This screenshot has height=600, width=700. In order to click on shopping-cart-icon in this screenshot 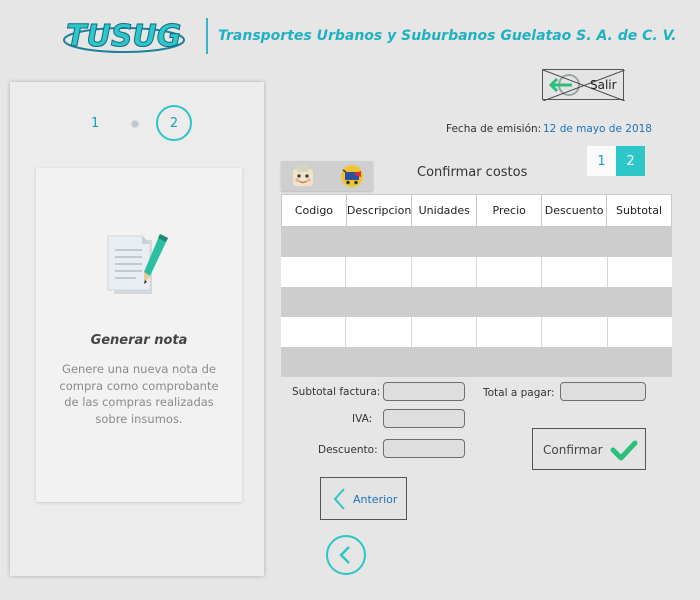, I will do `click(352, 176)`.